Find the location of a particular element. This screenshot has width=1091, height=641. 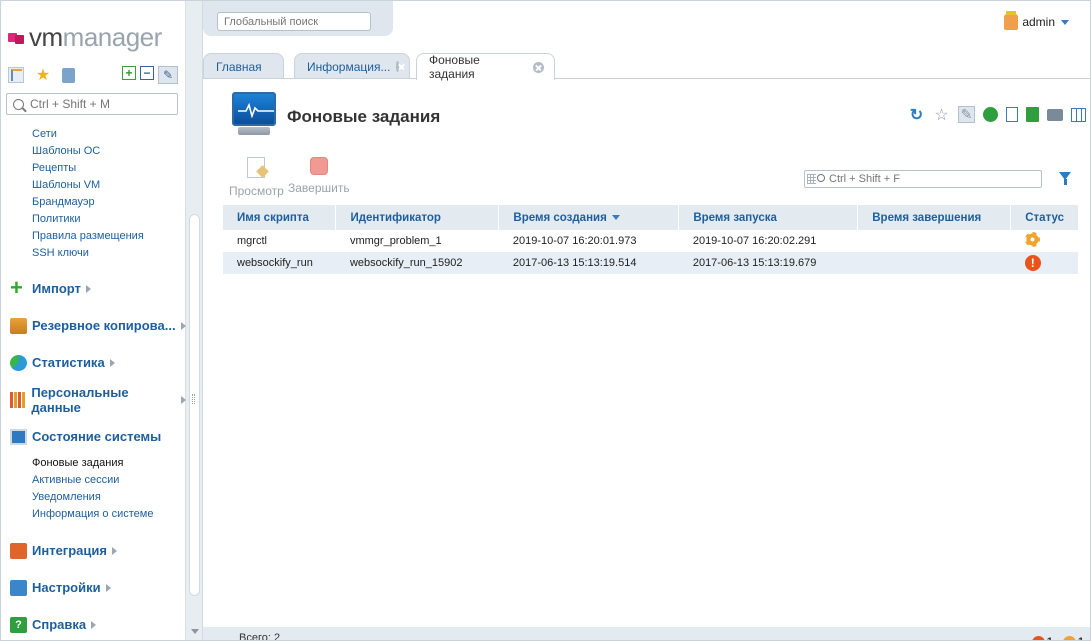

col-identifier: Идентификатор is located at coordinates (417, 217).